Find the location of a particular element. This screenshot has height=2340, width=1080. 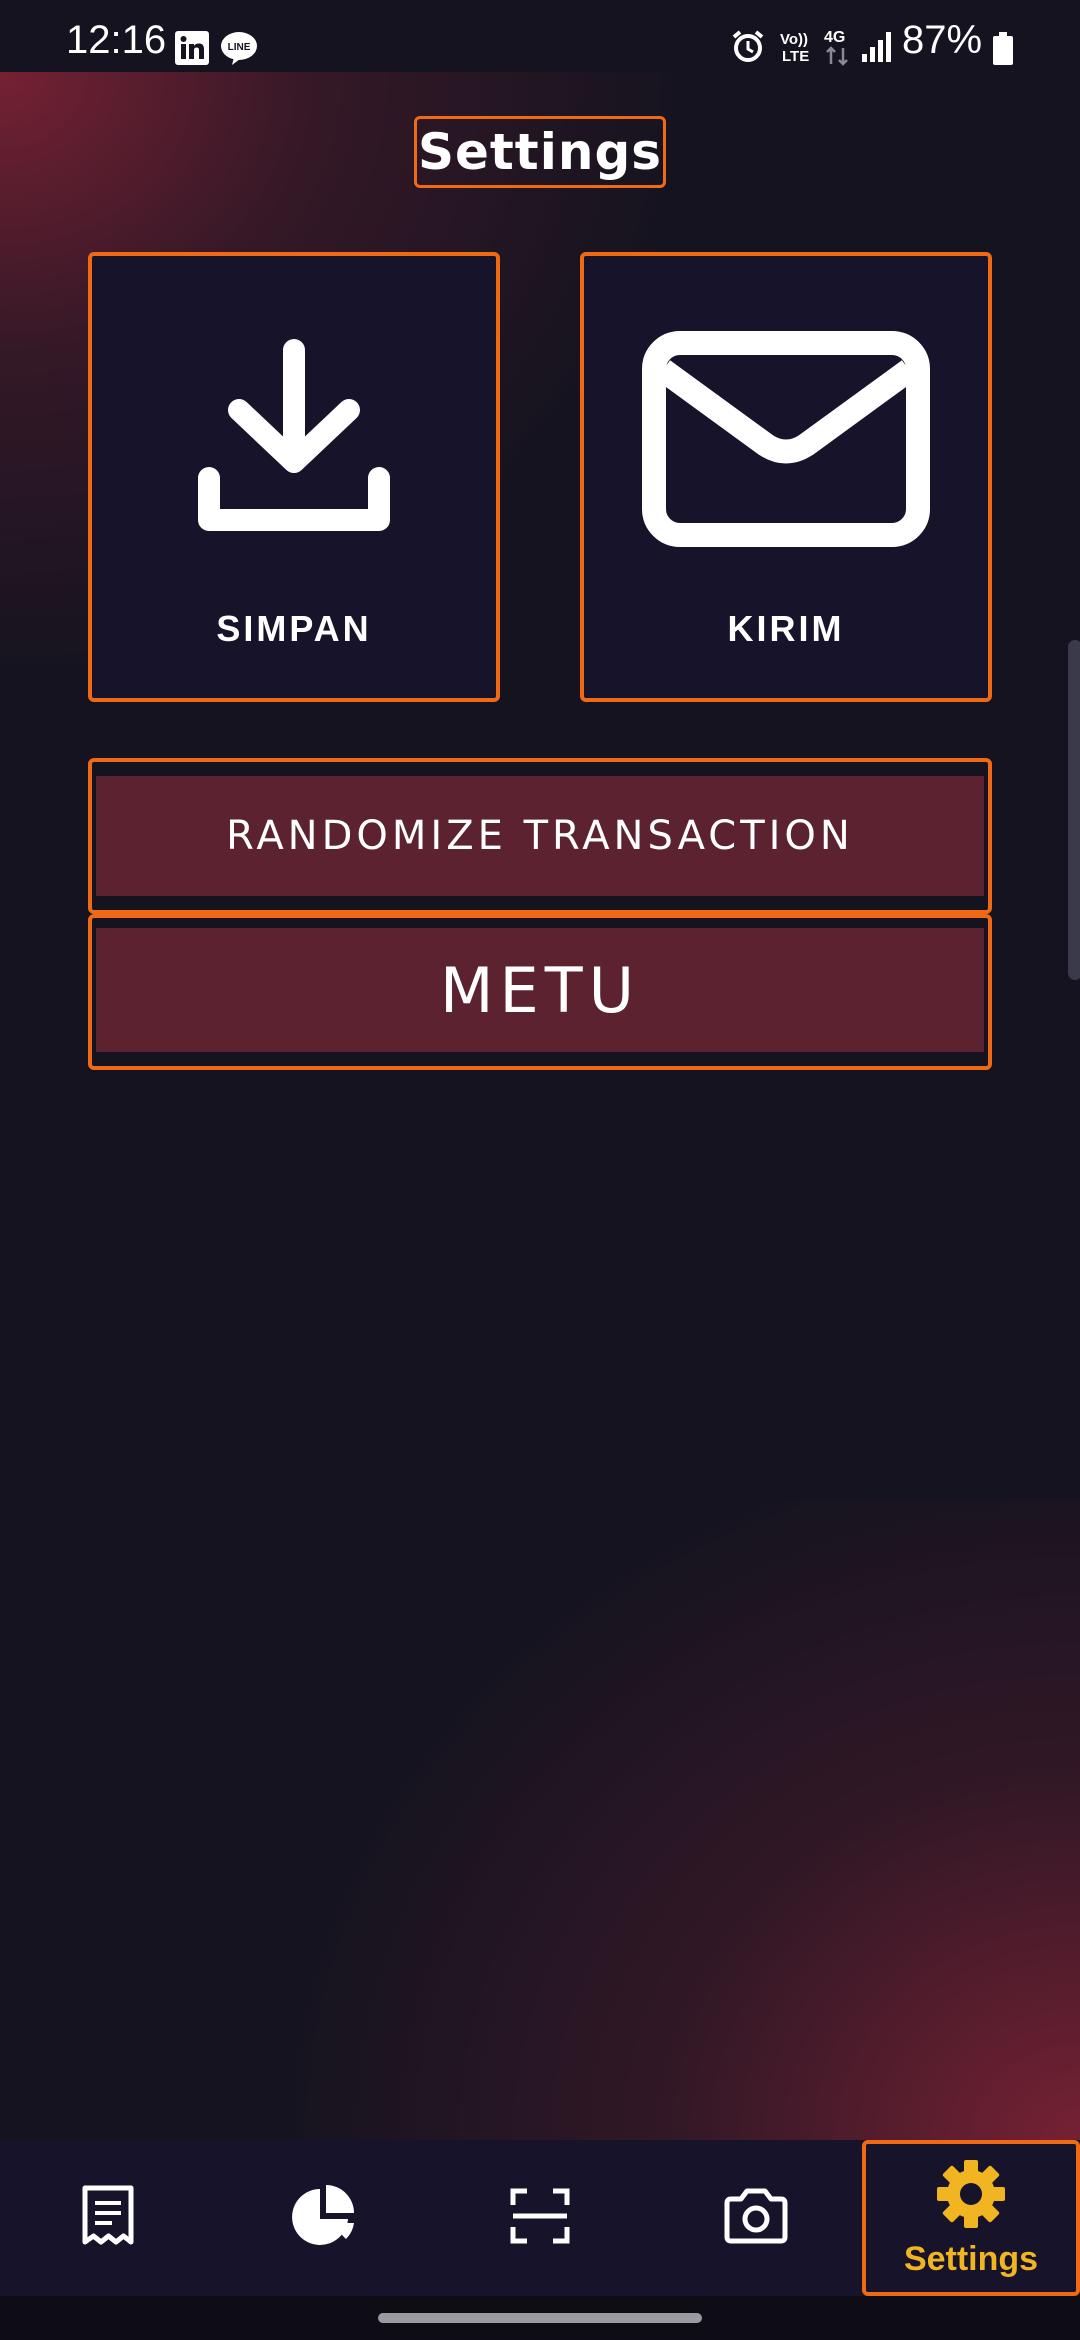

camera-icon is located at coordinates (756, 2218).